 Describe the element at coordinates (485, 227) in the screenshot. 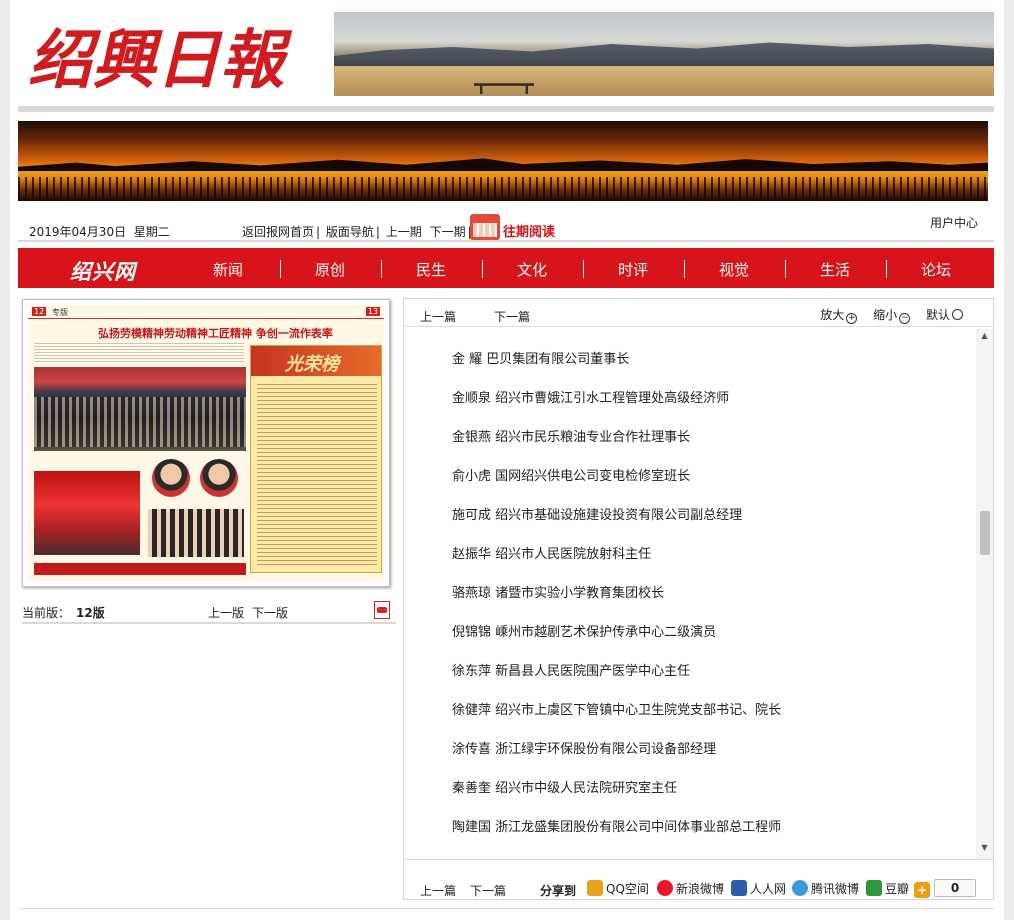

I see `calendar-icon` at that location.